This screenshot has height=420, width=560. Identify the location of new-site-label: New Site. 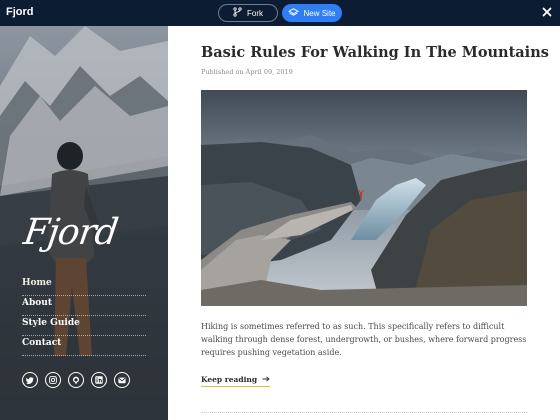
(319, 13).